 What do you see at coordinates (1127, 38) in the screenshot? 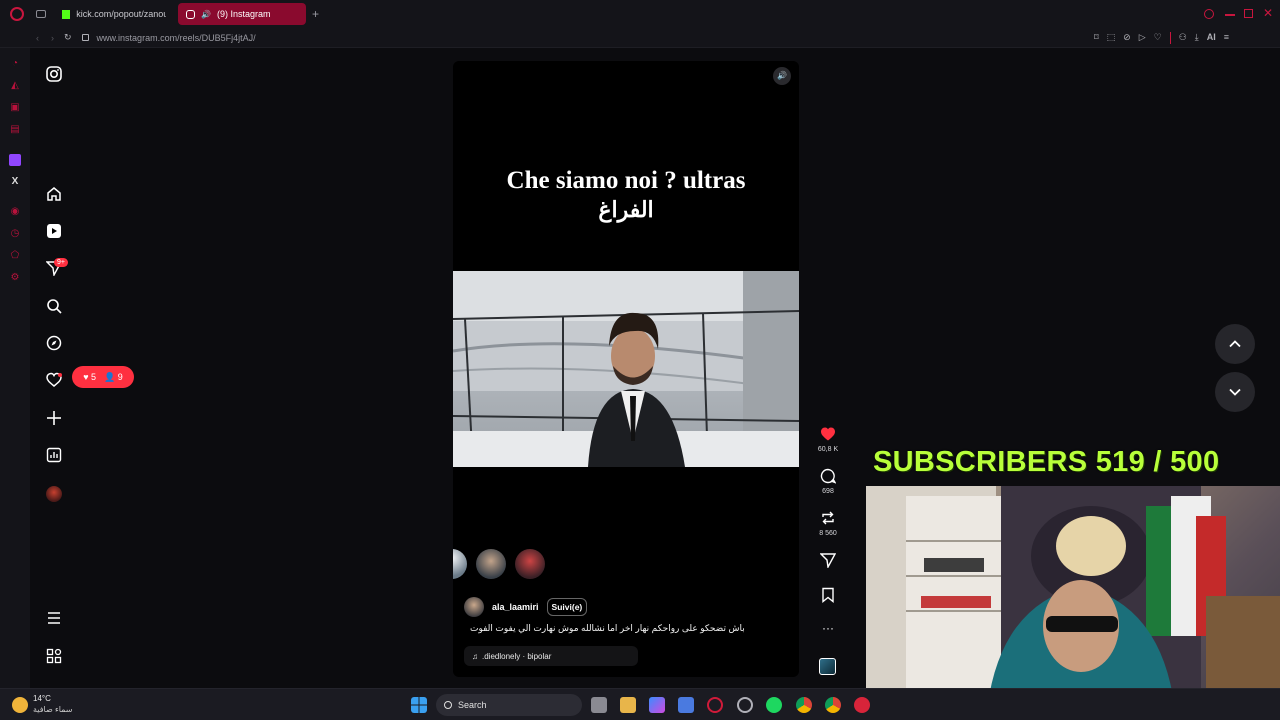
I see `block-icon: ⊘` at bounding box center [1127, 38].